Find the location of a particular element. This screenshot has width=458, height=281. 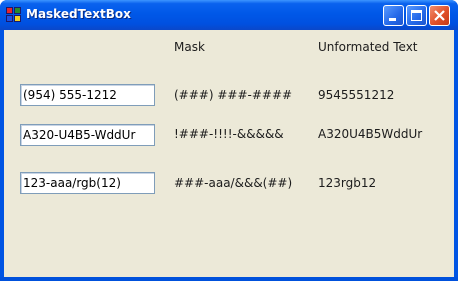

masked-textbox-phone: (954) 555-1212 is located at coordinates (87, 95).